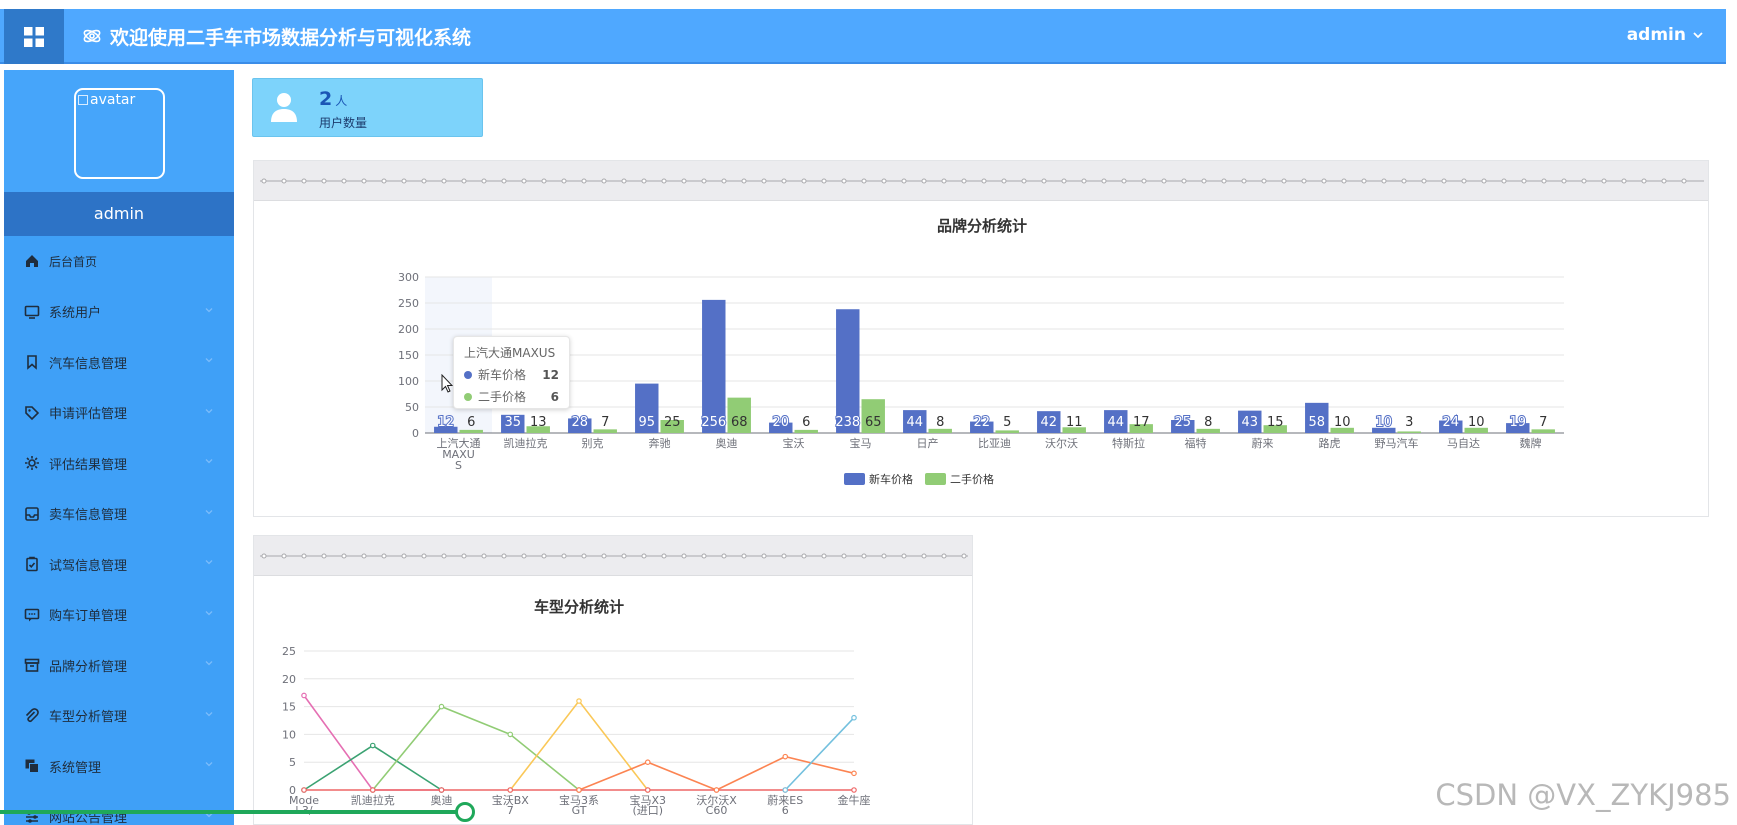 This screenshot has width=1737, height=825. What do you see at coordinates (289, 679) in the screenshot?
I see `y-tick-label: 20` at bounding box center [289, 679].